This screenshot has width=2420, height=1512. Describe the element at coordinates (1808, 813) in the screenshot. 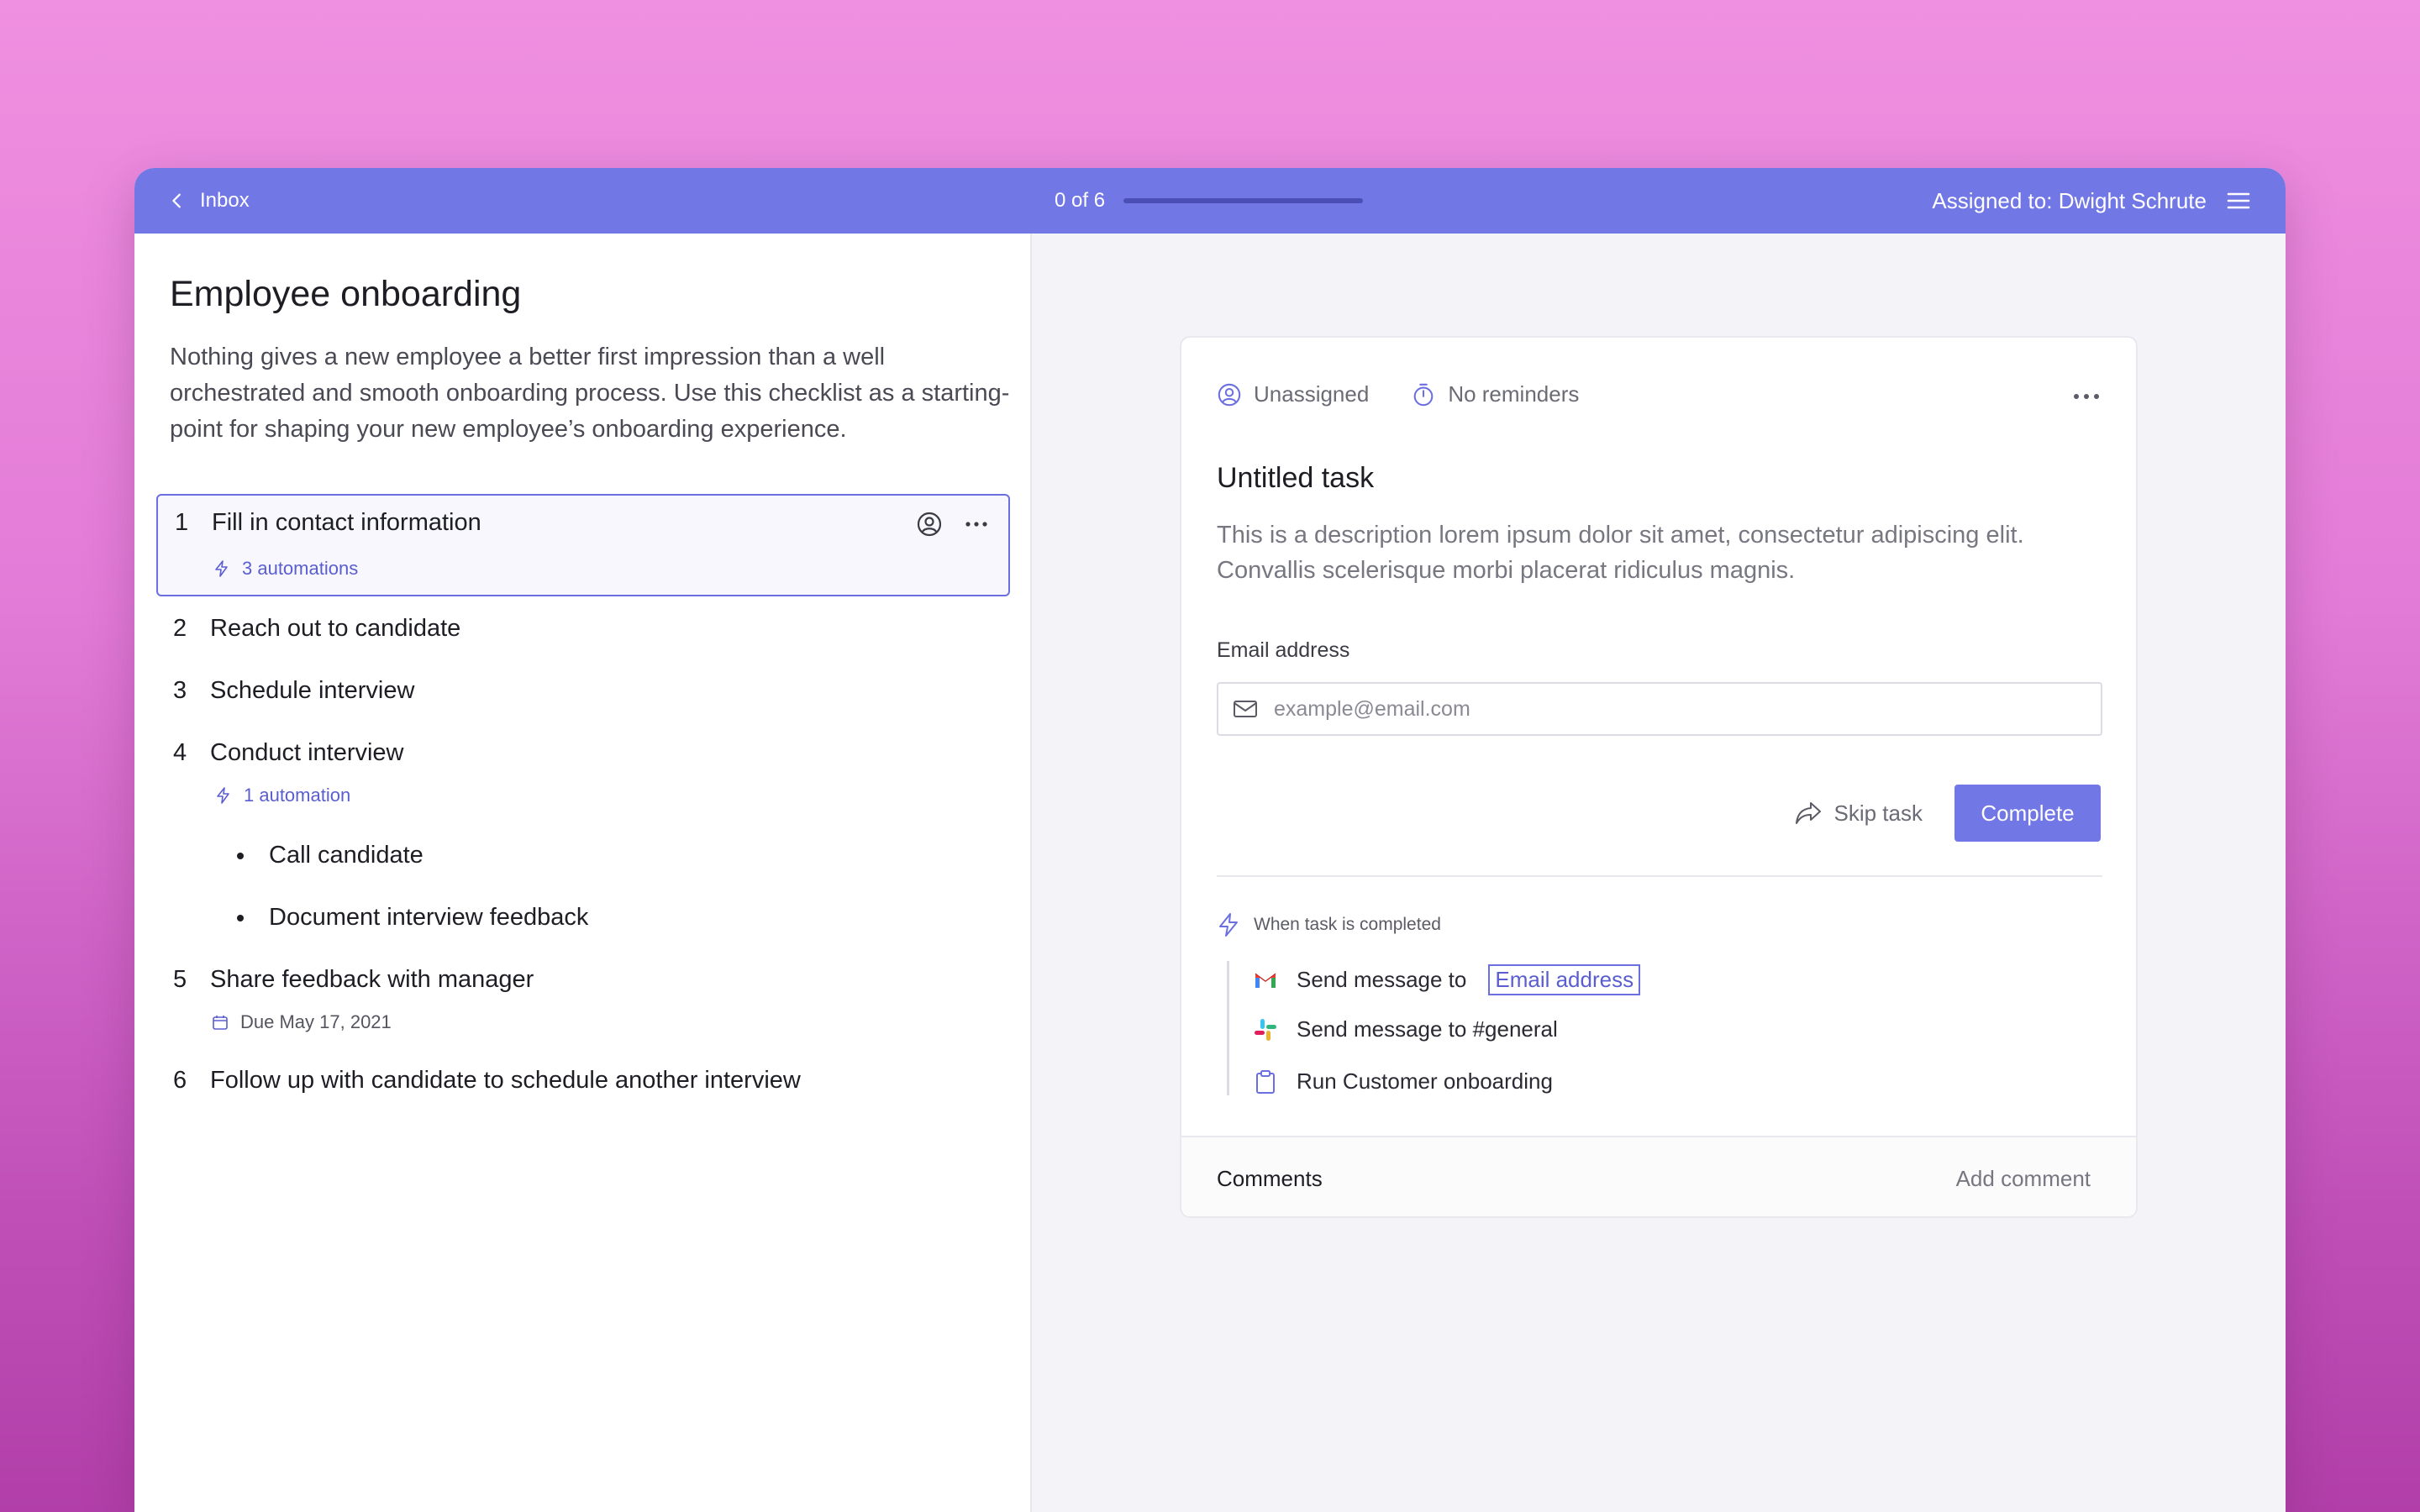

I see `share-forward-icon` at that location.